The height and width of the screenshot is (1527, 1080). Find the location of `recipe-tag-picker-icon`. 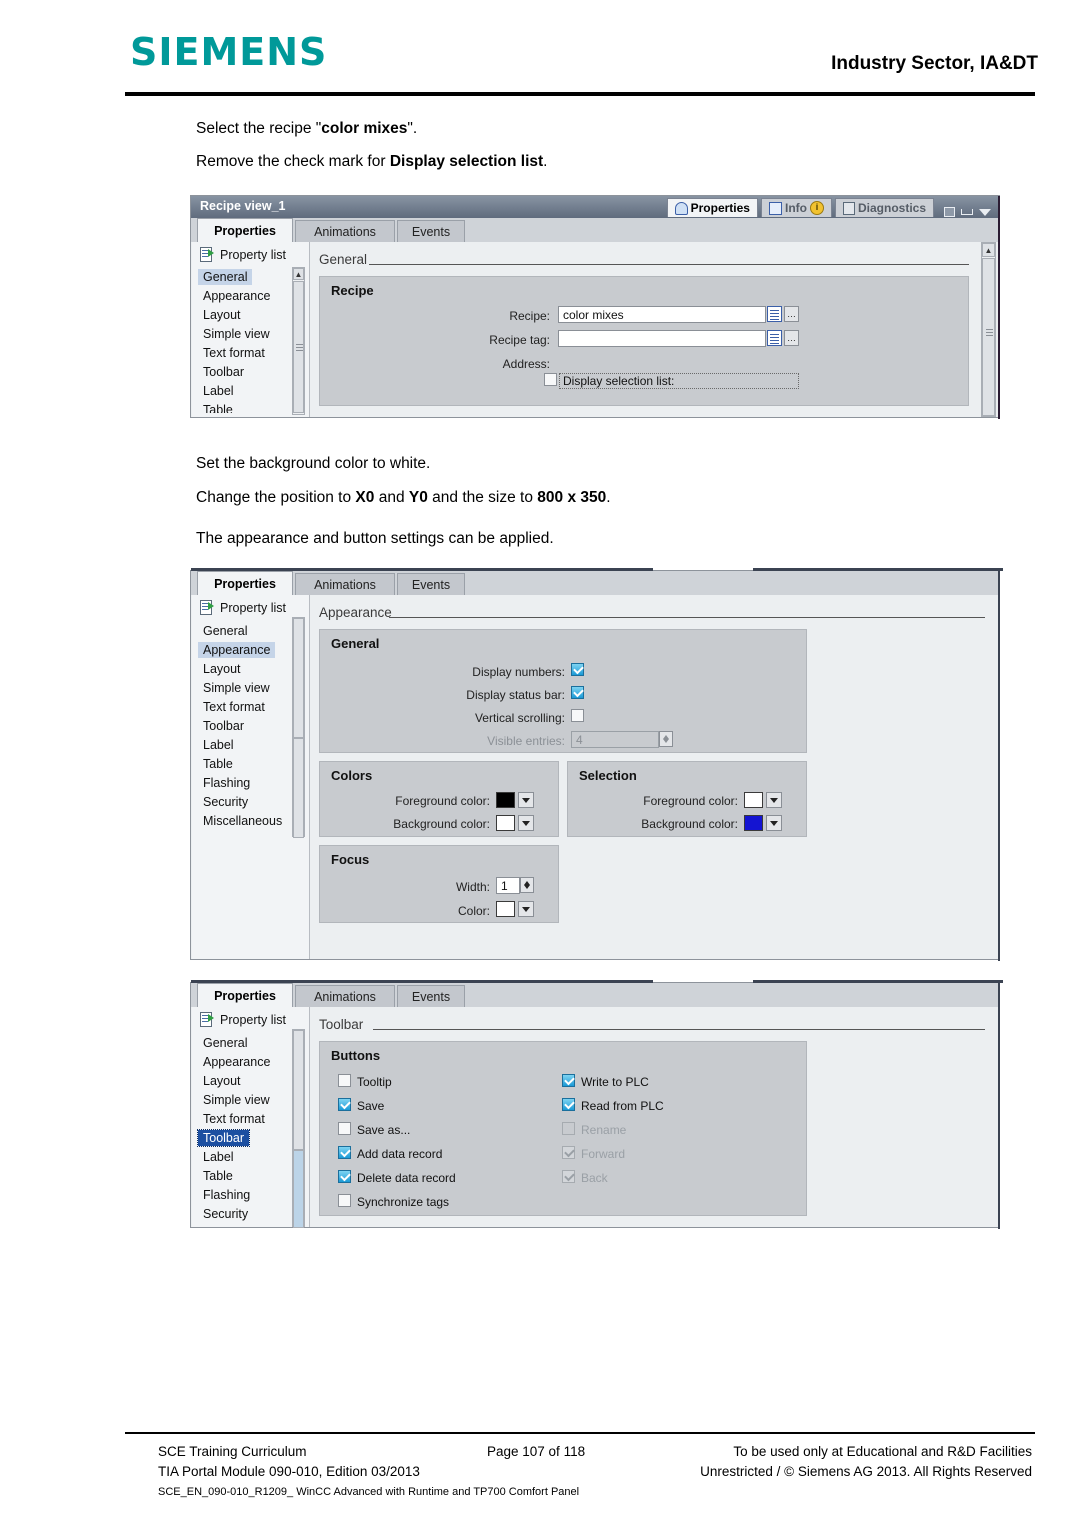

recipe-tag-picker-icon is located at coordinates (774, 314).